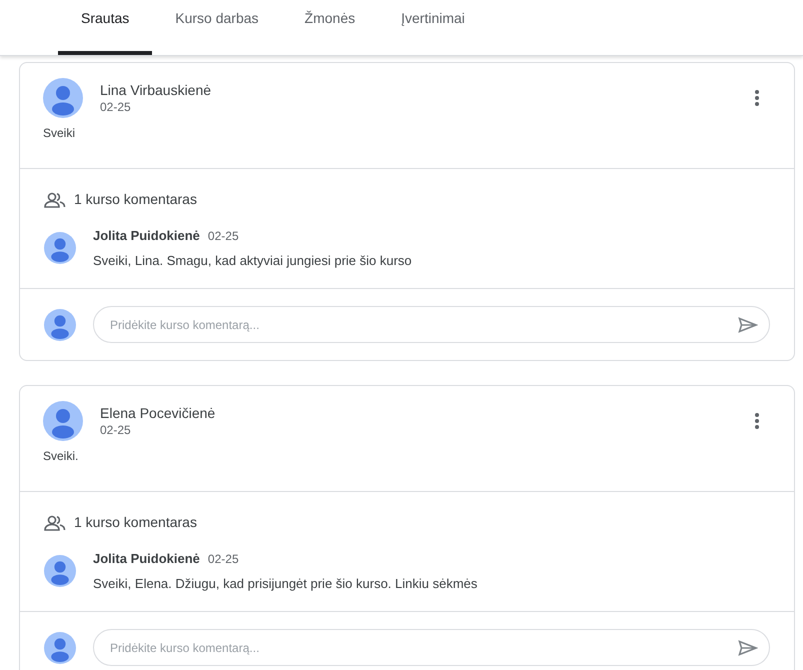 The width and height of the screenshot is (803, 670). What do you see at coordinates (285, 583) in the screenshot?
I see `comment-text: Sveiki, Elena. Džiugu, kad prisijungėt prie šio kurso. Linkiu sėkmės` at bounding box center [285, 583].